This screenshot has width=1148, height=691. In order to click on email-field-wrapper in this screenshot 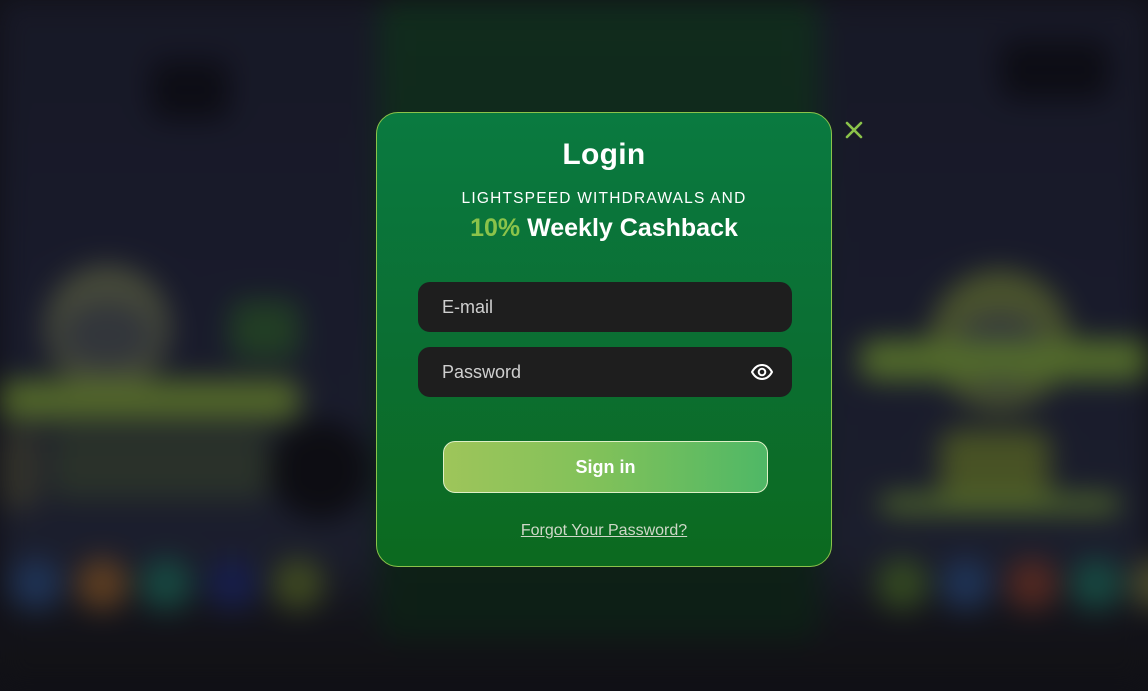, I will do `click(605, 307)`.